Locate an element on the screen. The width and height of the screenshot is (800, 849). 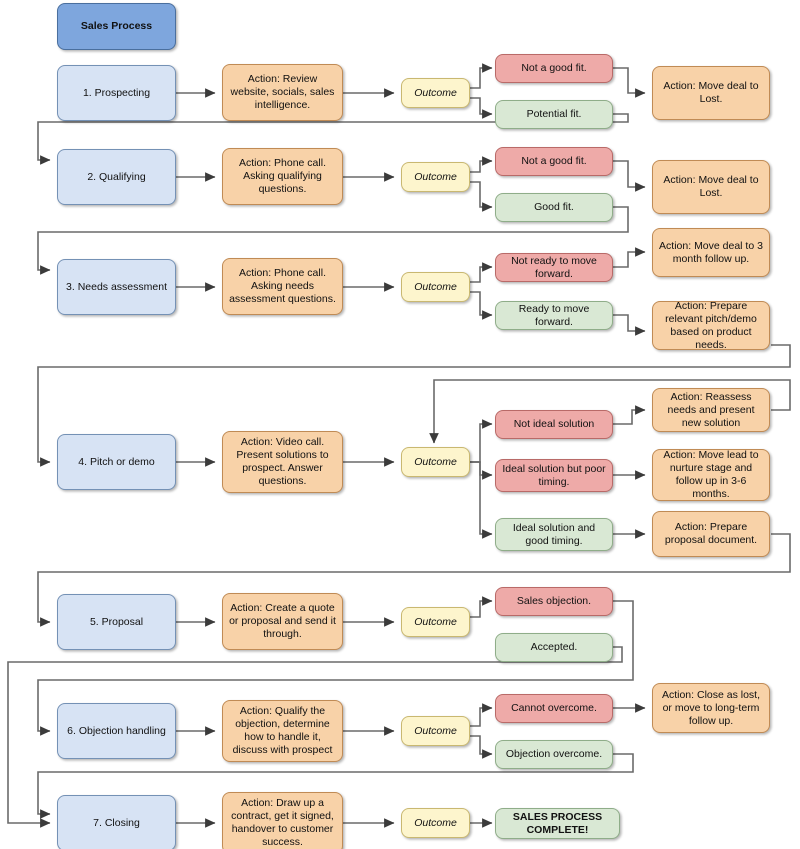
stage-4-pitch-or-demo: 4. Pitch or demo is located at coordinates (116, 462).